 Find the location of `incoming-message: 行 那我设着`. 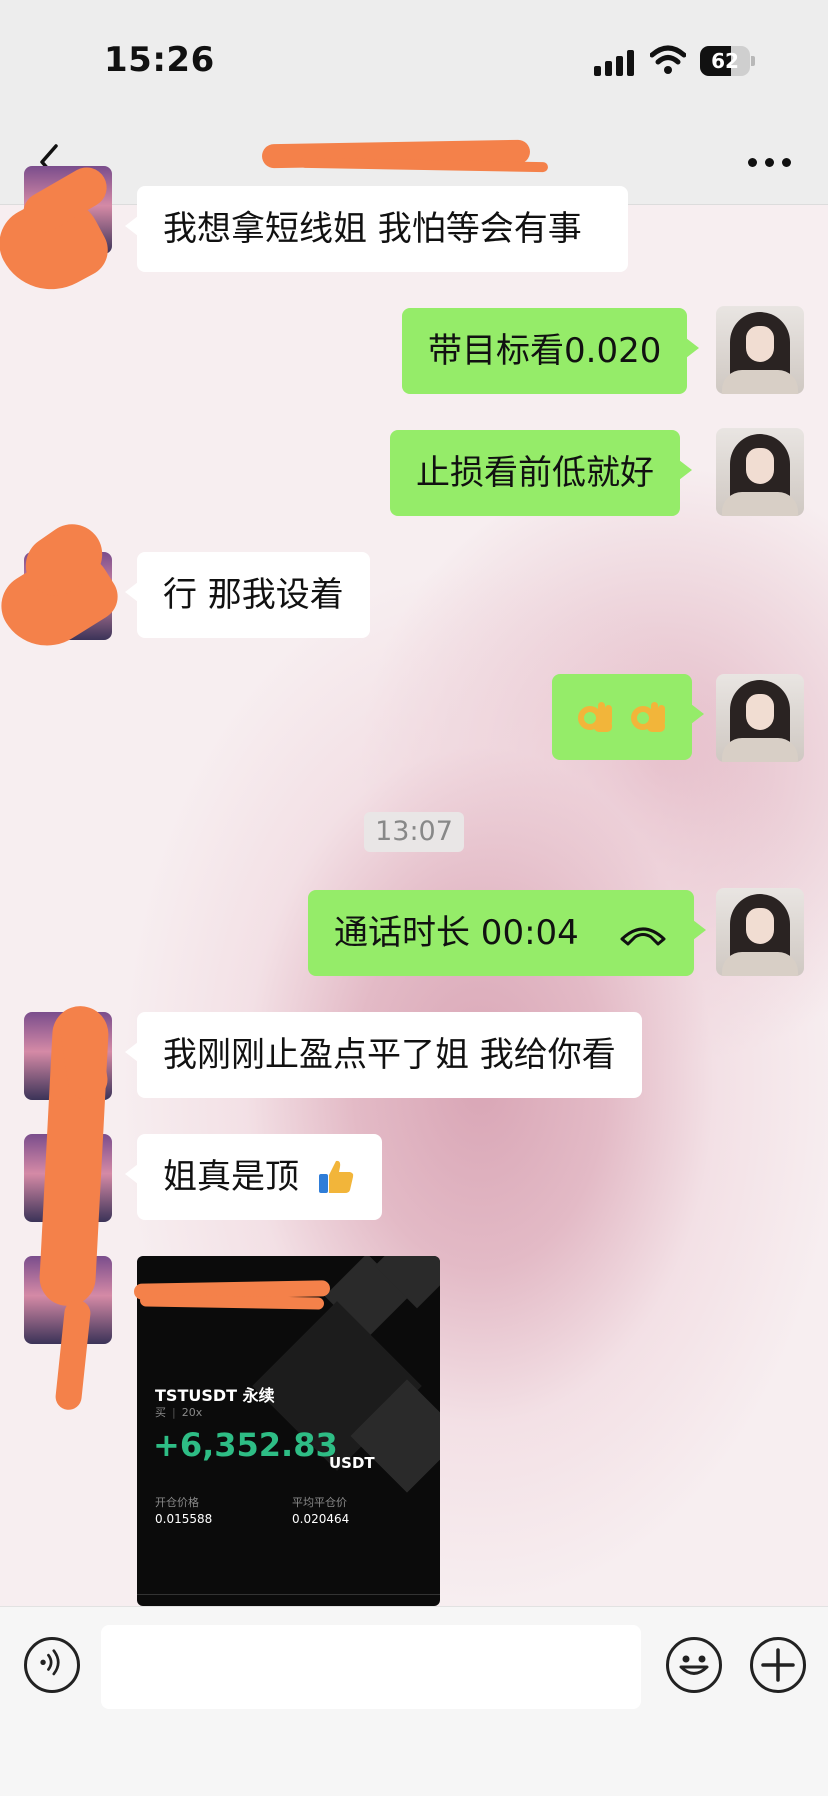

incoming-message: 行 那我设着 is located at coordinates (247, 595).